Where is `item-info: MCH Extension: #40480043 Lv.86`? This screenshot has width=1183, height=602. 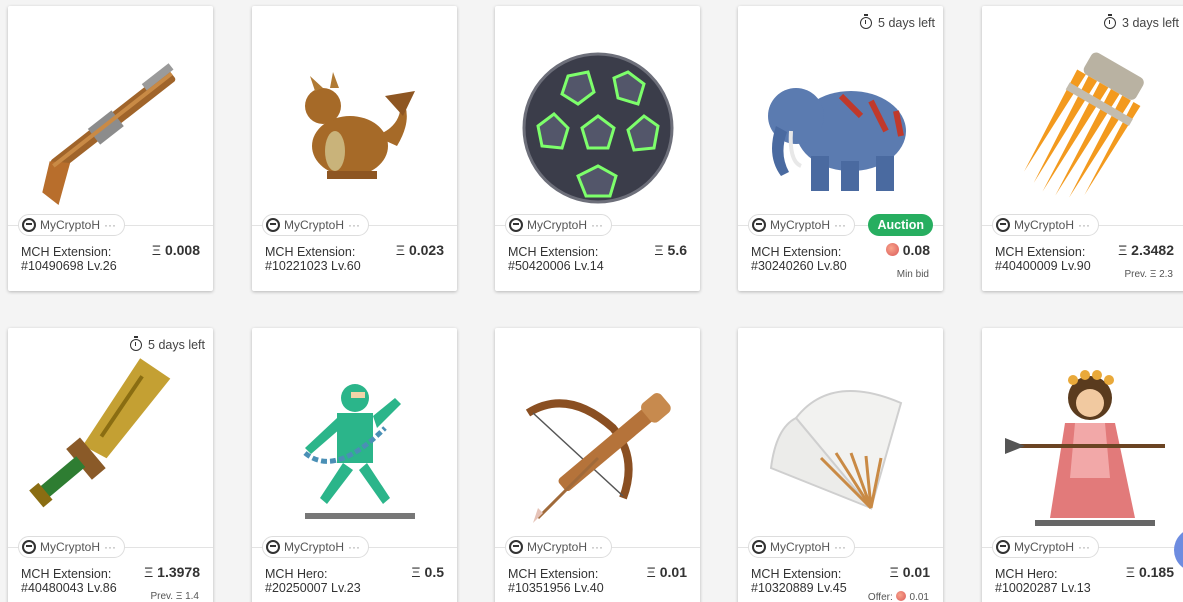
item-info: MCH Extension: #40480043 Lv.86 is located at coordinates (69, 581).